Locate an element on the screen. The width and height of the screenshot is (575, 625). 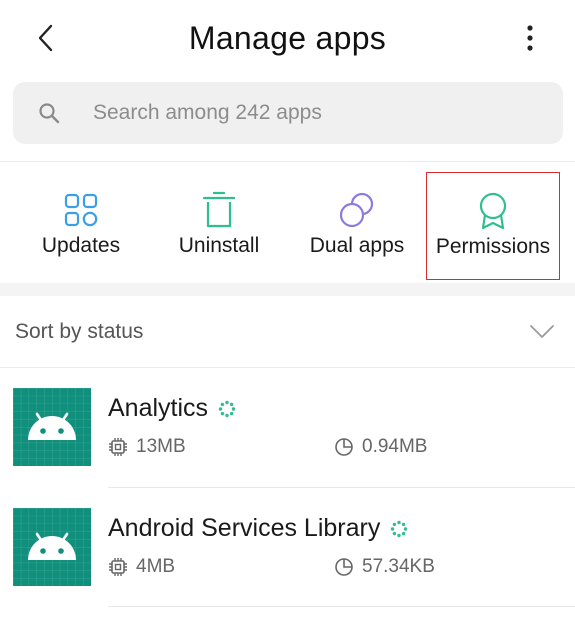
storage-info: 4MB is located at coordinates (141, 567).